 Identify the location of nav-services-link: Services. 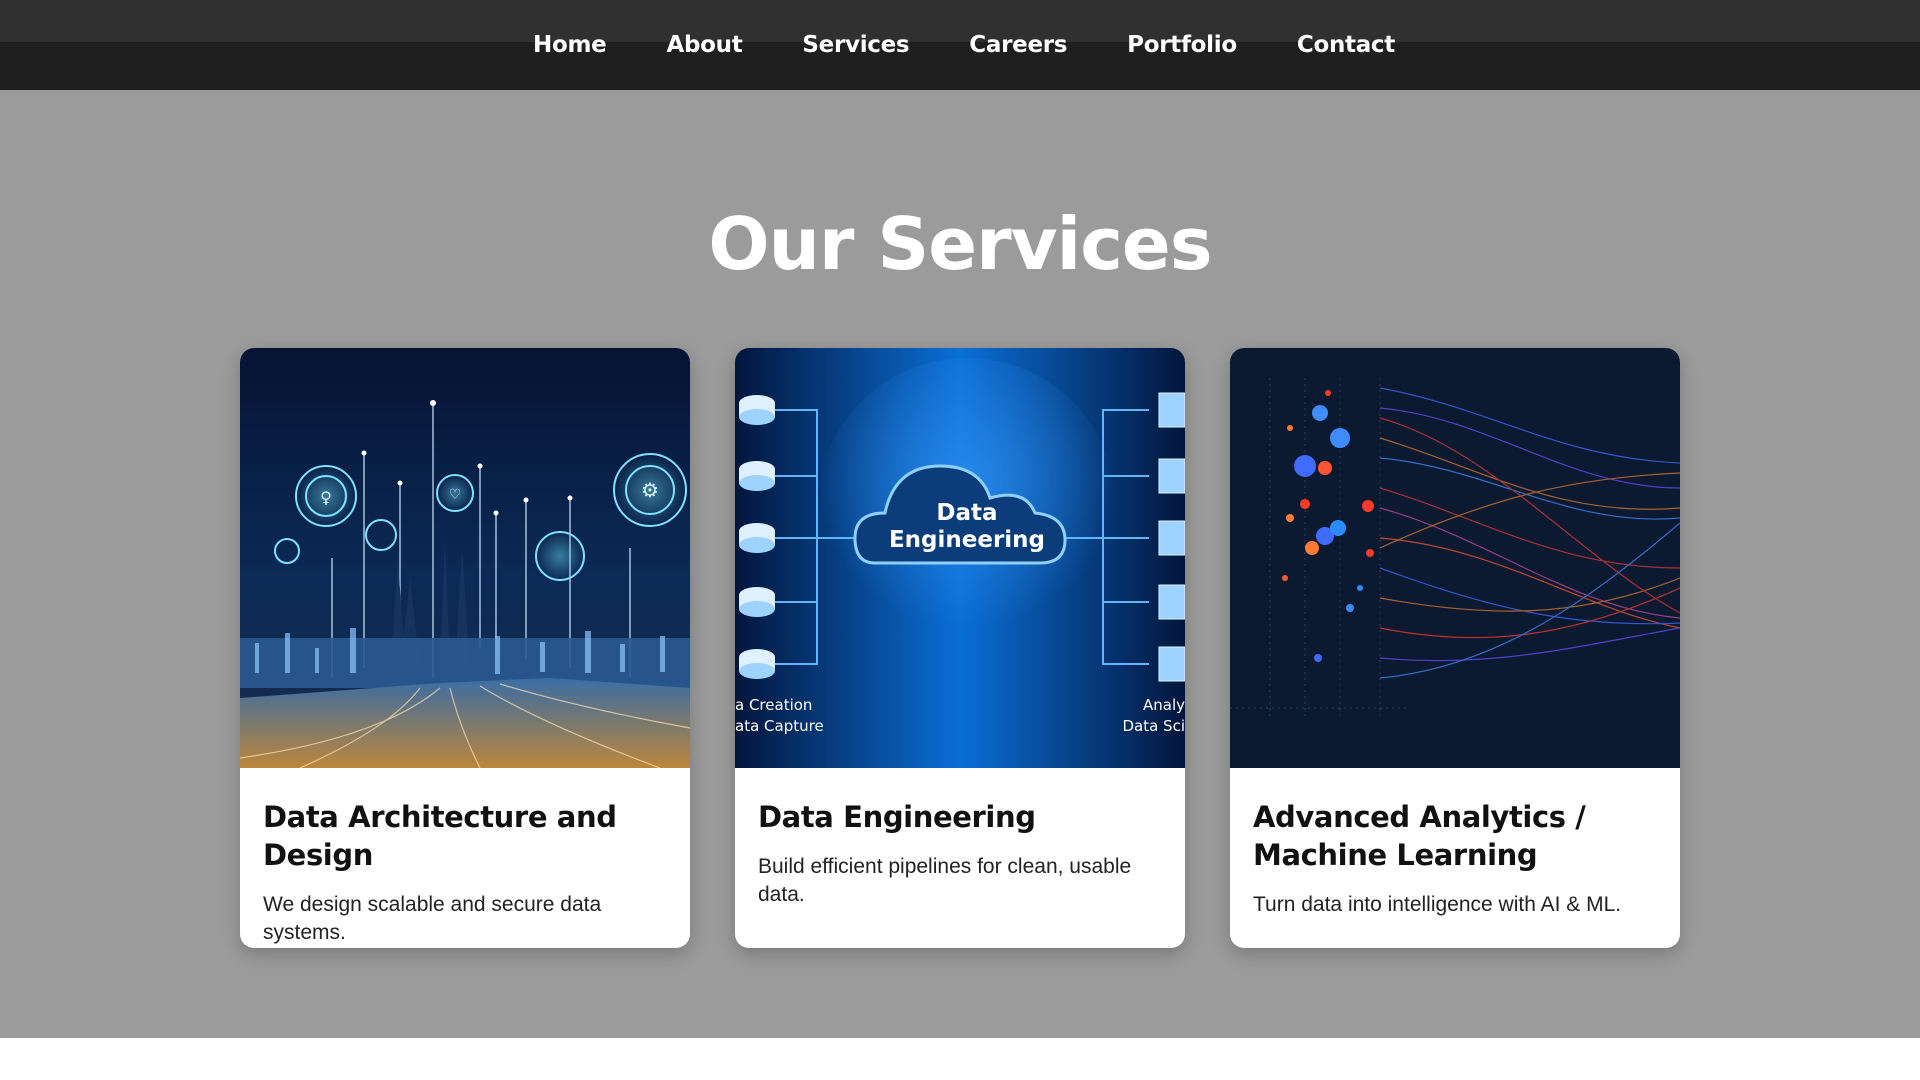
(855, 45).